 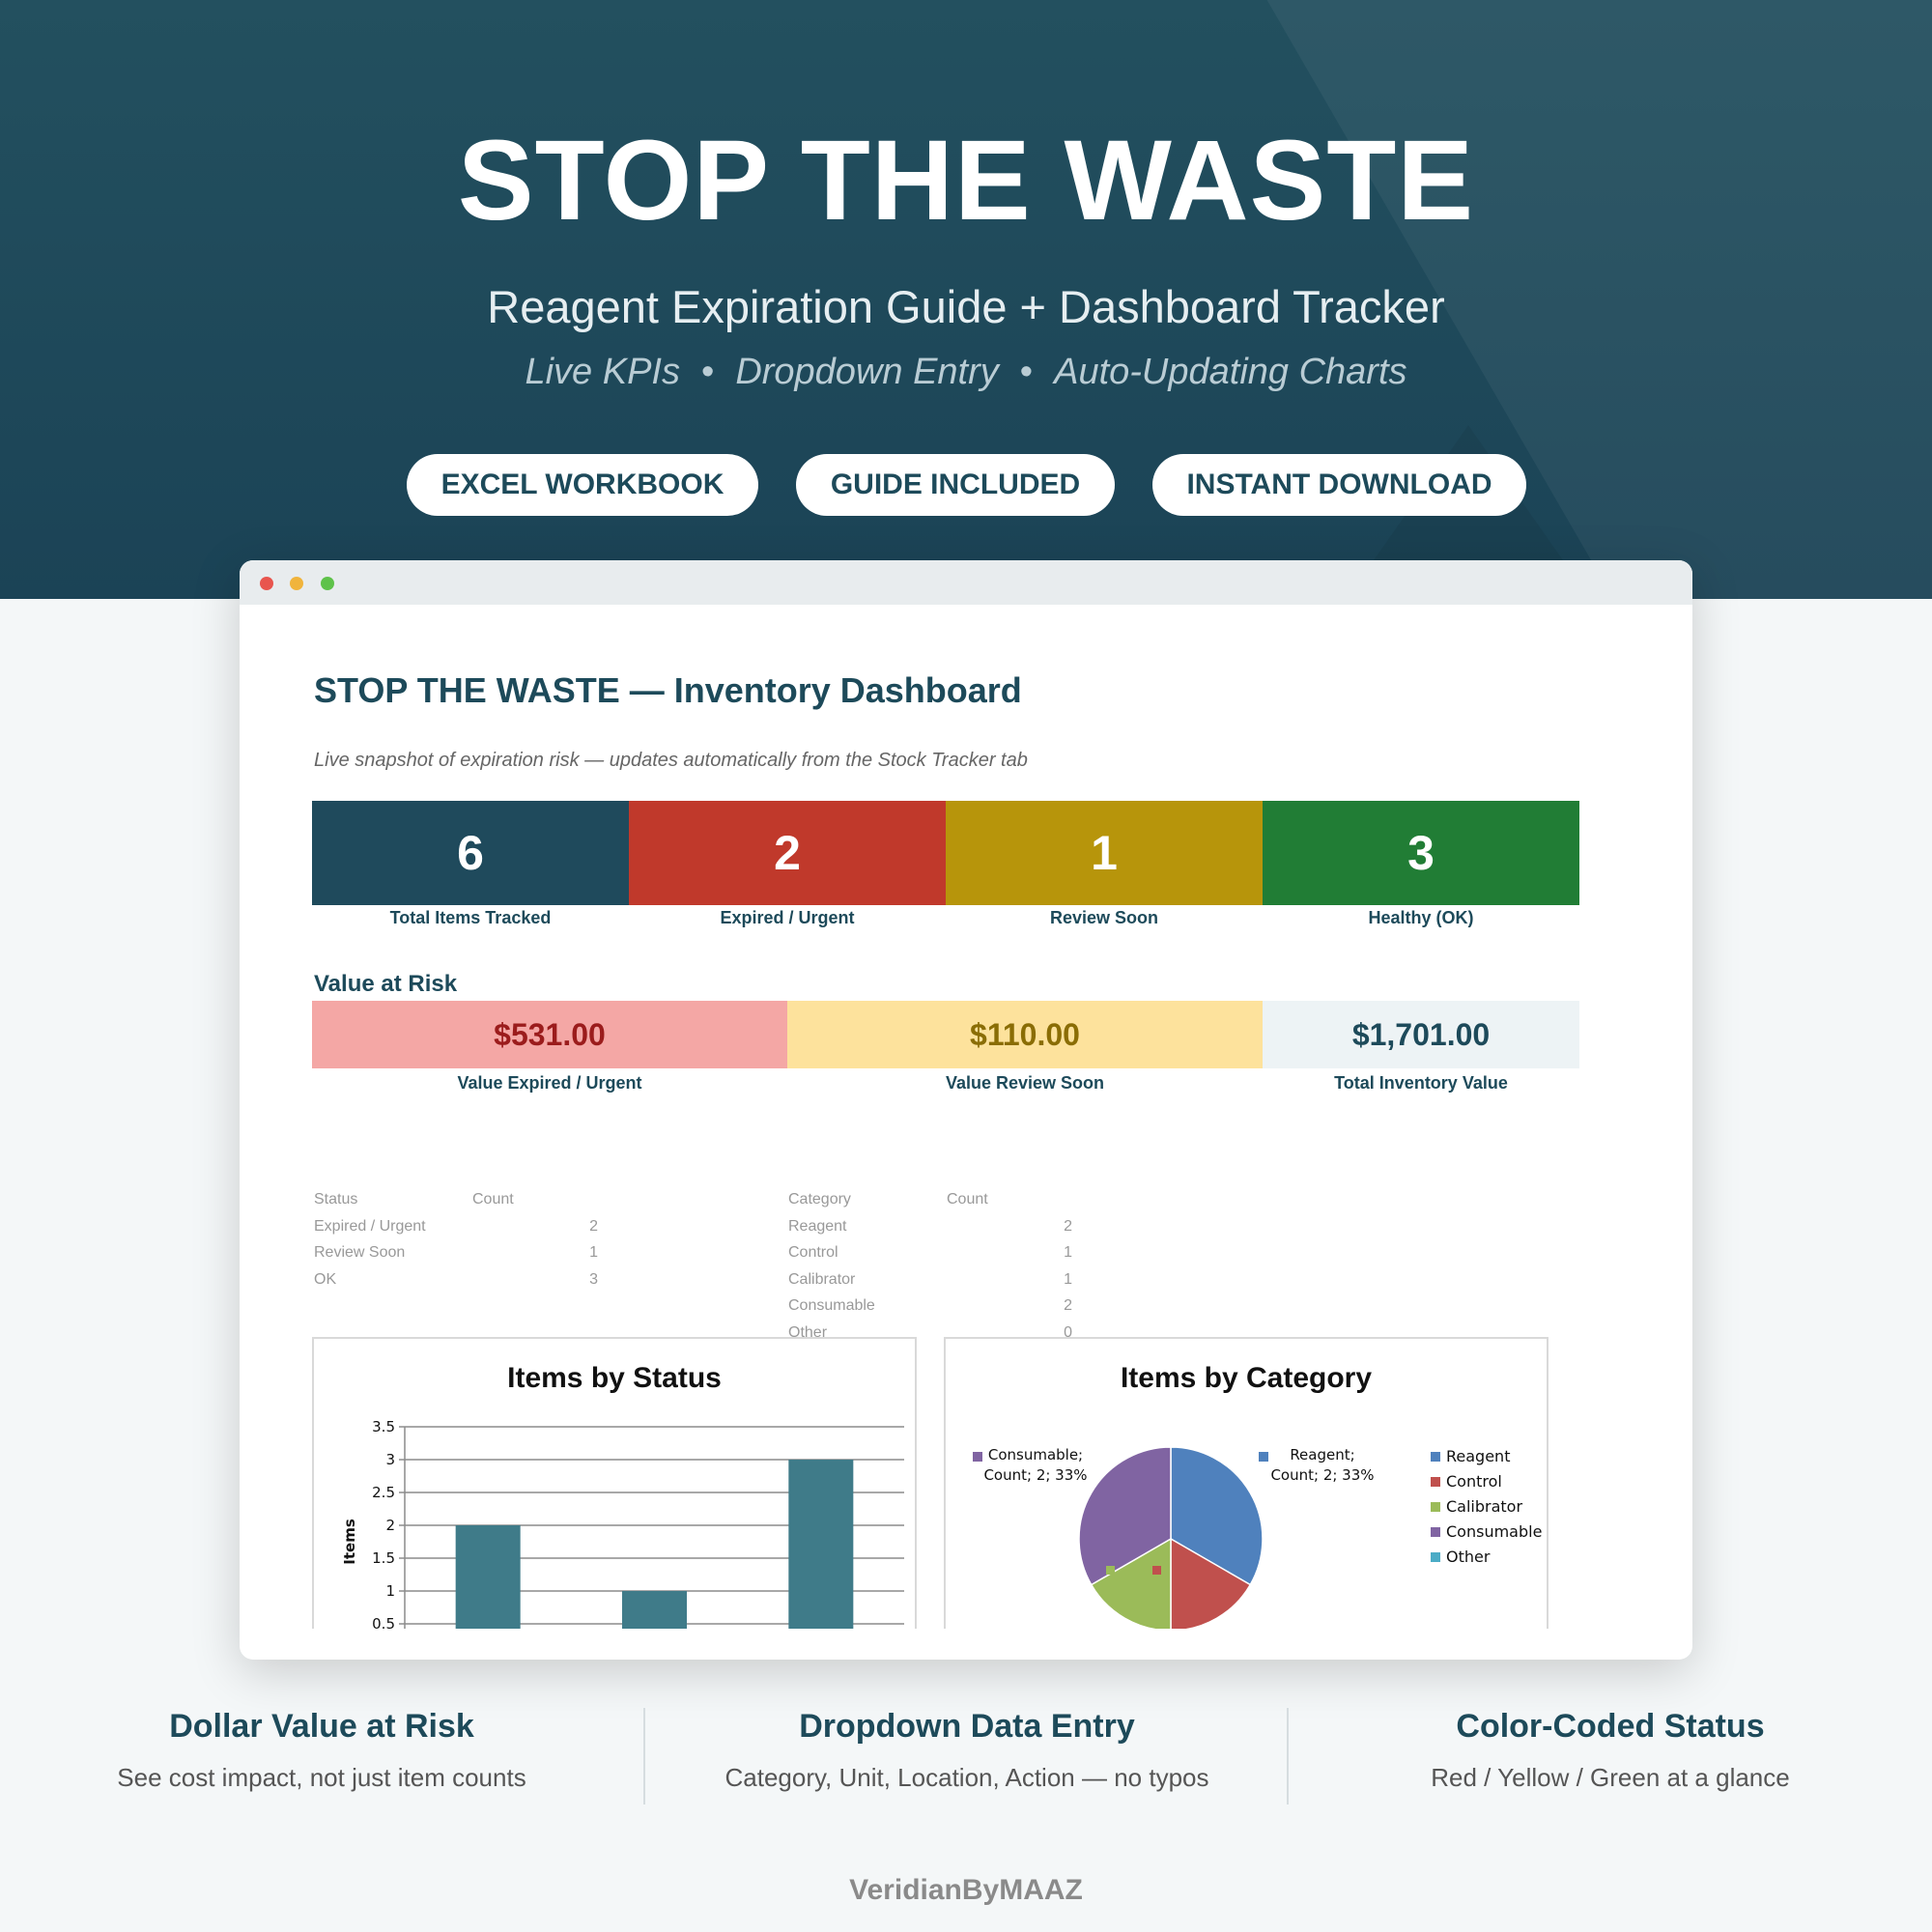 What do you see at coordinates (390, 1459) in the screenshot?
I see `y-tick-label: 3` at bounding box center [390, 1459].